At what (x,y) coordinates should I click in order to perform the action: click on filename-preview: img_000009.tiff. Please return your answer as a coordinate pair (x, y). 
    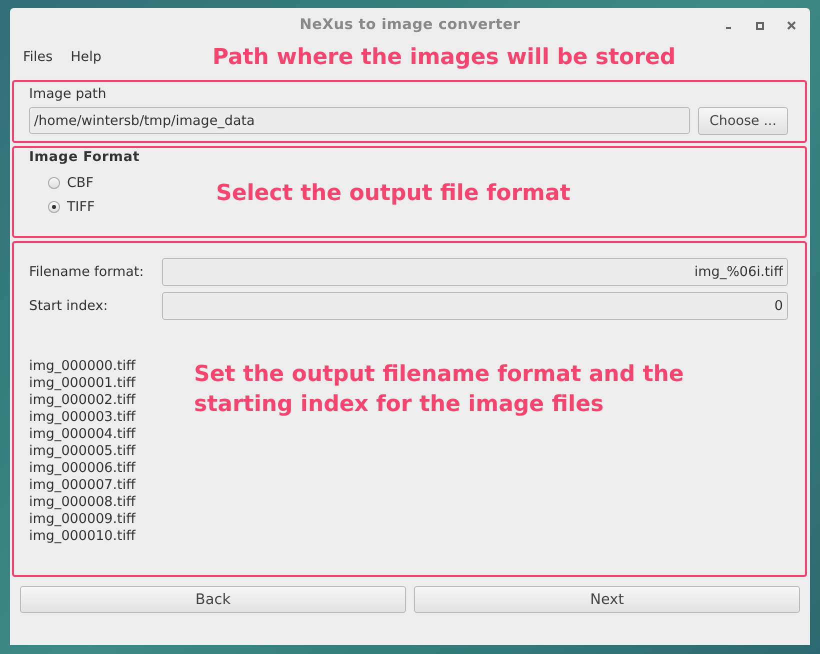
    Looking at the image, I should click on (83, 519).